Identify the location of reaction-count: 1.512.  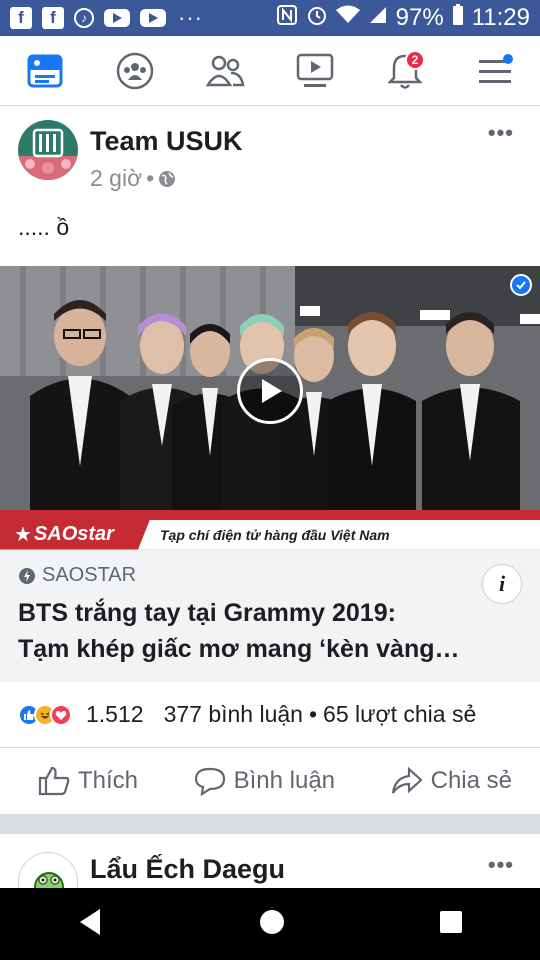
(115, 714).